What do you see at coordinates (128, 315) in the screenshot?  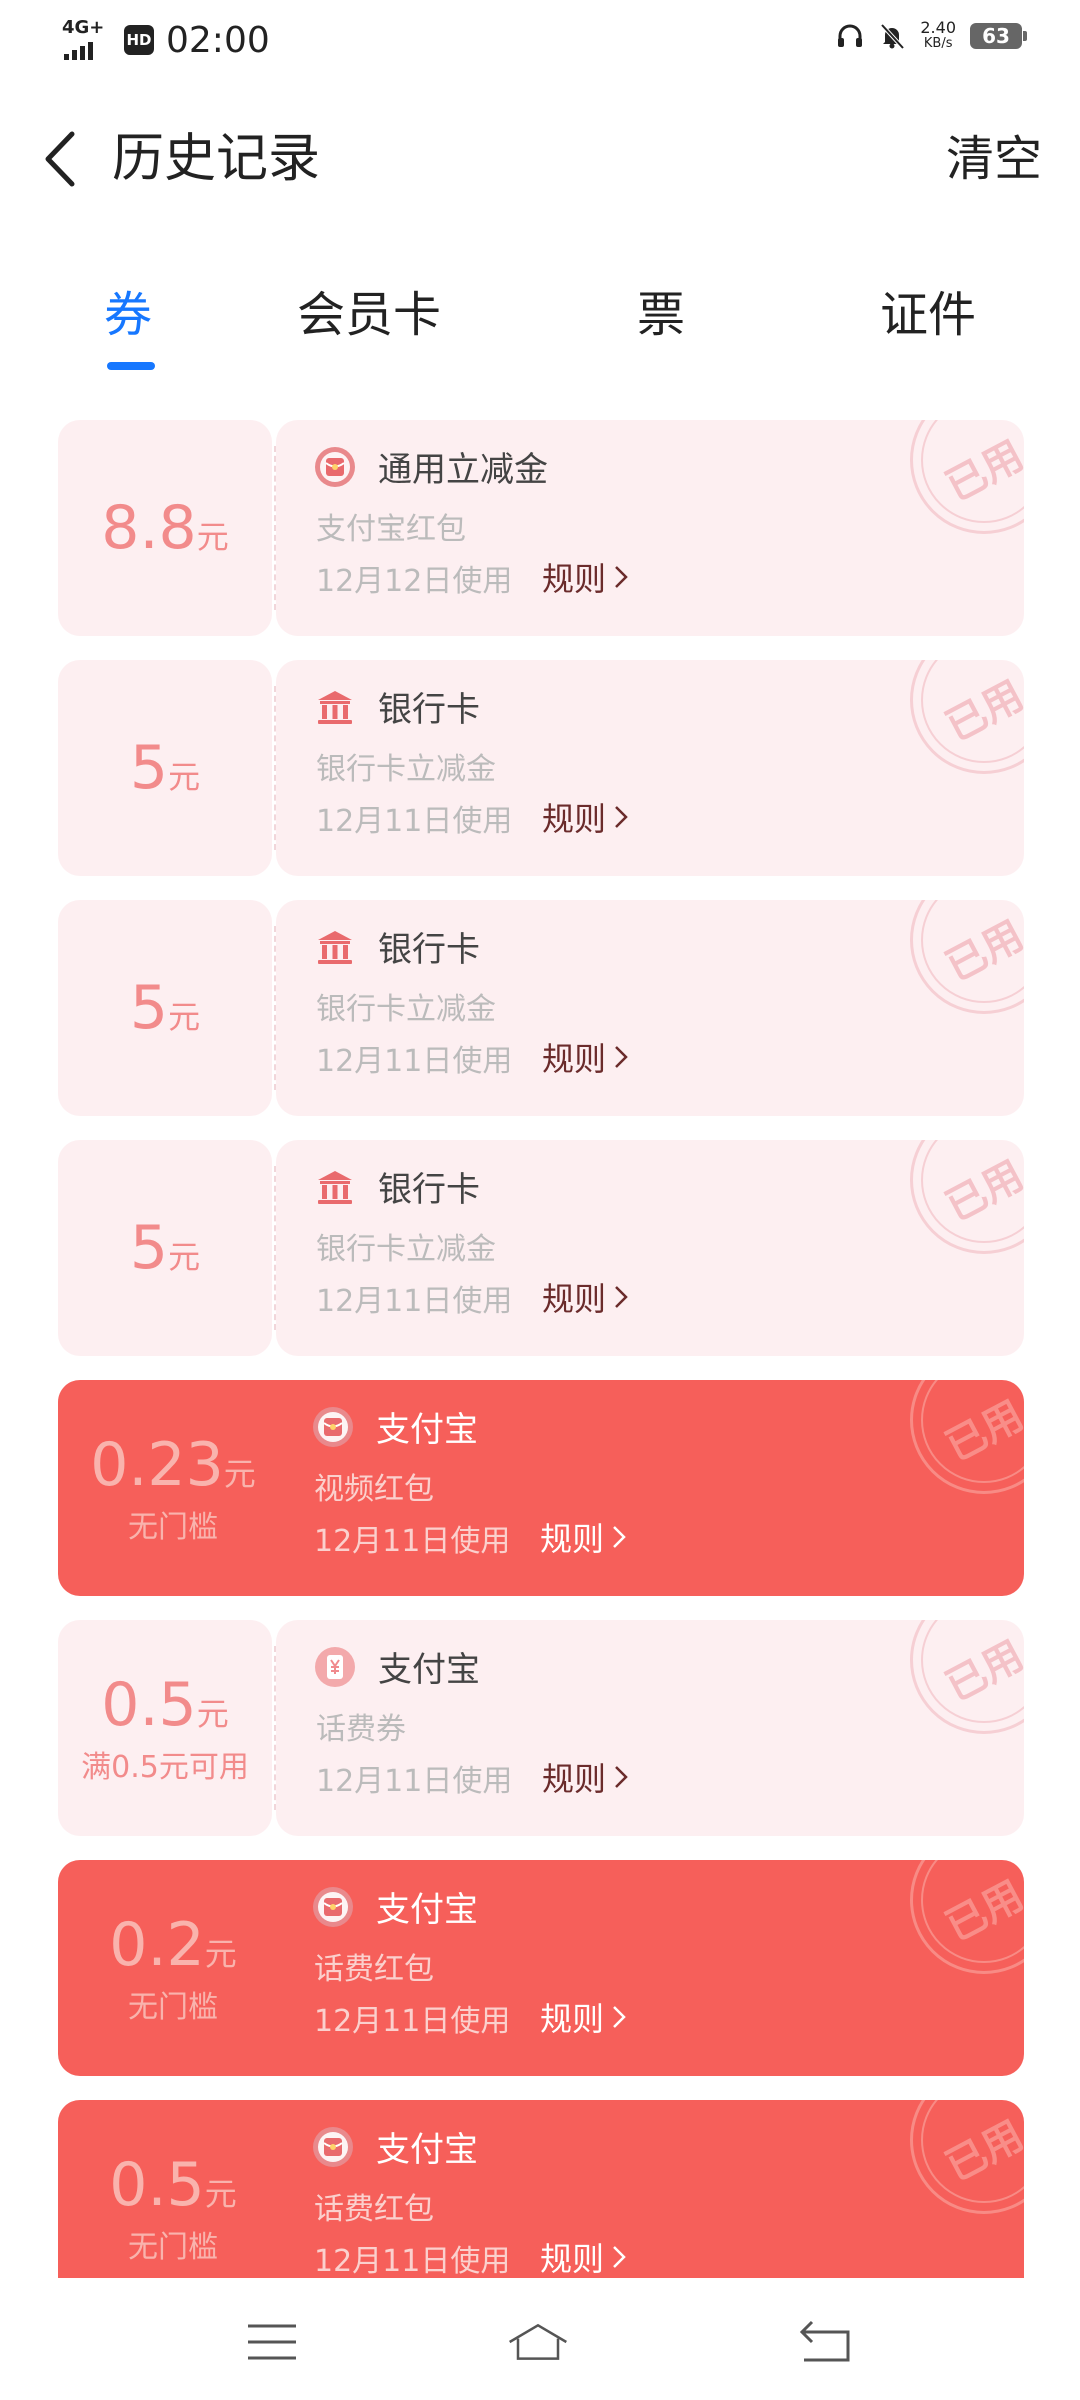 I see `tab-coupons: 券` at bounding box center [128, 315].